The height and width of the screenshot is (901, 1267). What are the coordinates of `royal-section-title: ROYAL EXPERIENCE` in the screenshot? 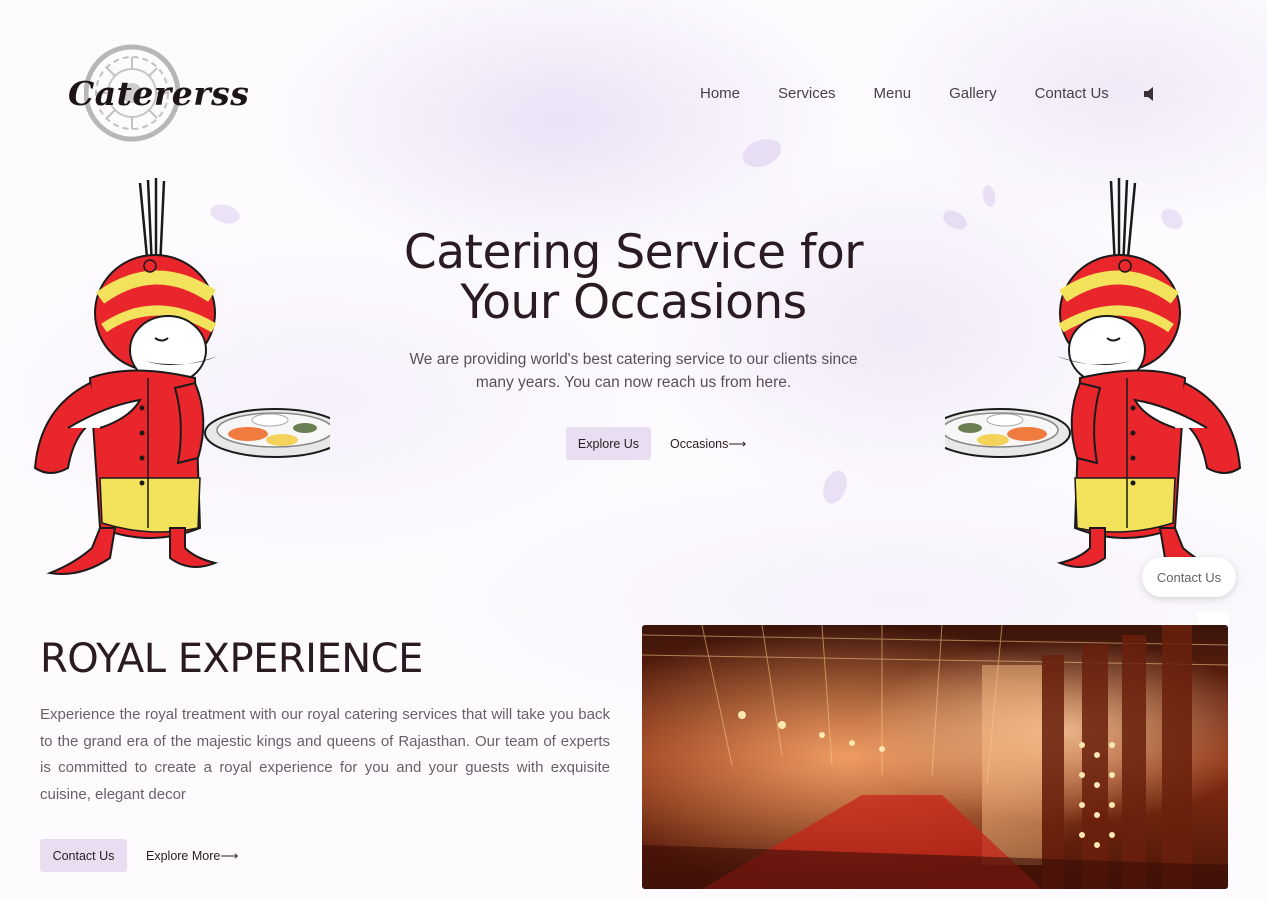 It's located at (231, 659).